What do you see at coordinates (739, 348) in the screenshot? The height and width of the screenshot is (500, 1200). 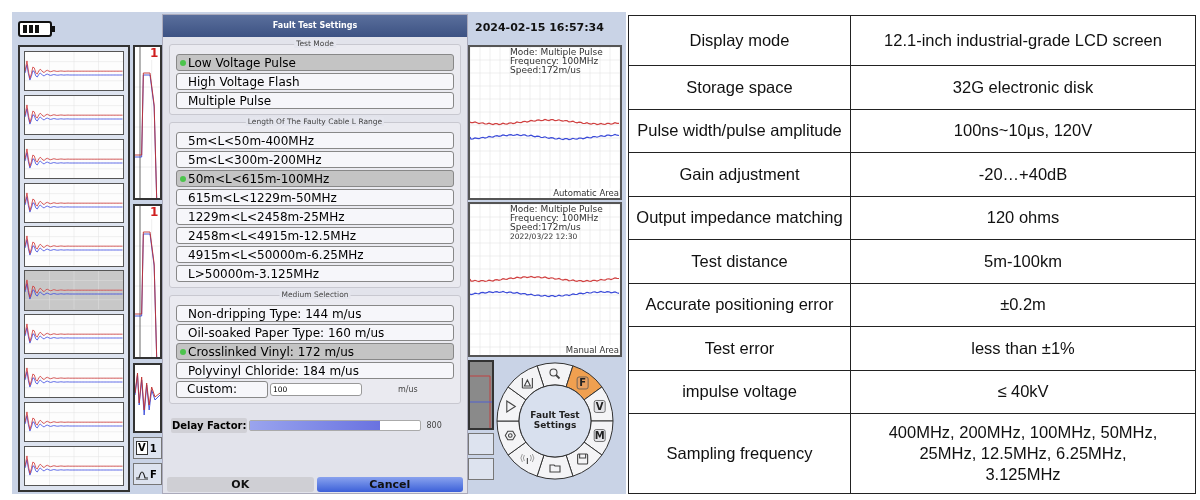 I see `spec-name: Test error` at bounding box center [739, 348].